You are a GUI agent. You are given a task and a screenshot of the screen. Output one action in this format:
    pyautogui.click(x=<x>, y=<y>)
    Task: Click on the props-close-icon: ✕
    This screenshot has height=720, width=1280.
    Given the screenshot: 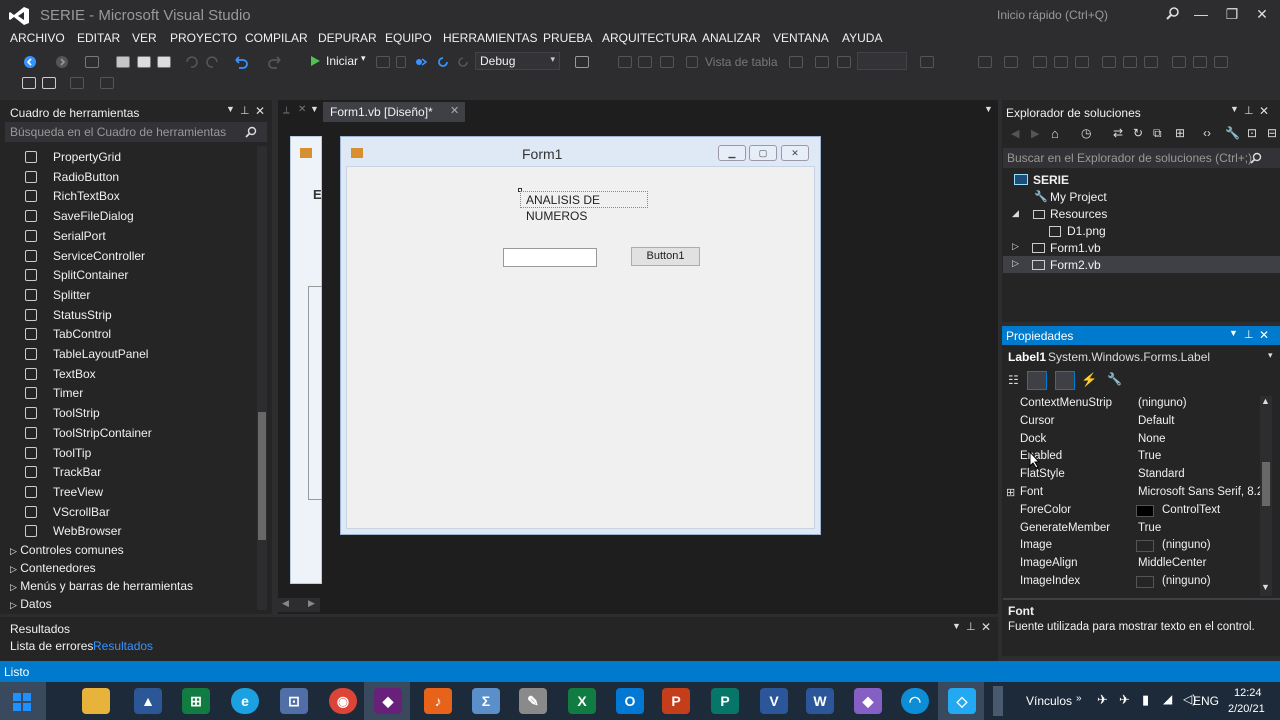 What is the action you would take?
    pyautogui.click(x=1264, y=335)
    